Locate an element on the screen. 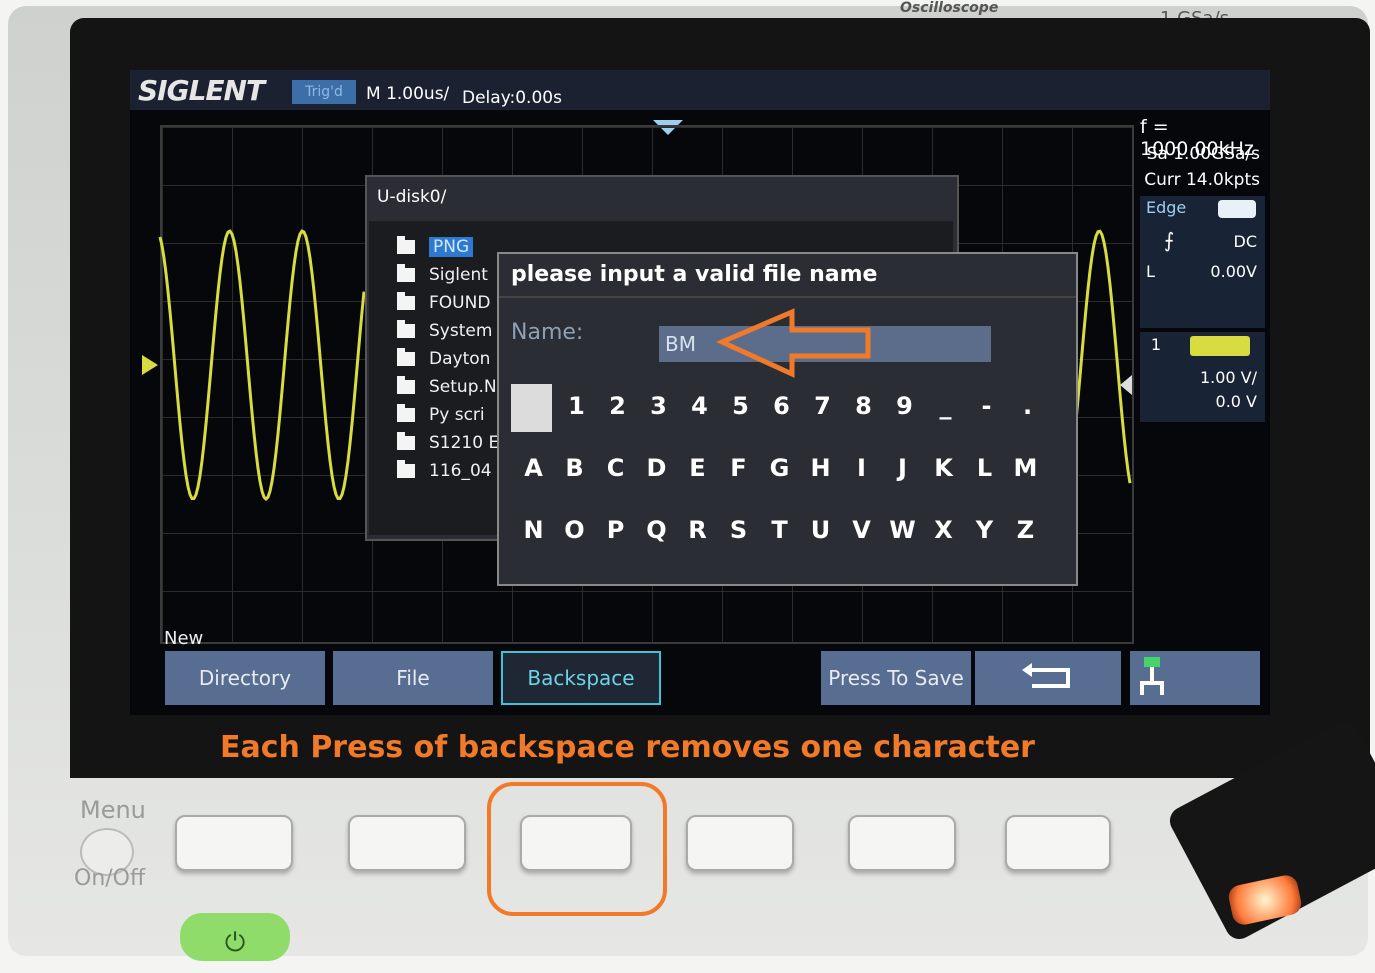 Image resolution: width=1375 pixels, height=973 pixels. annotation-arrow-icon is located at coordinates (793, 343).